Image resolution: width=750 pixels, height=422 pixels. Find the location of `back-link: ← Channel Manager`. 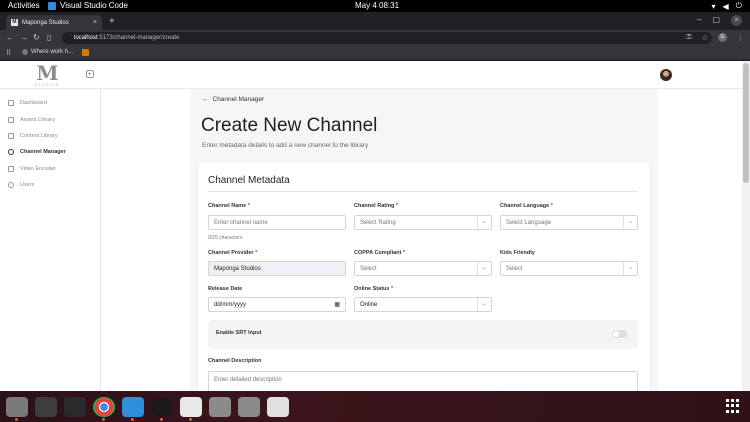

back-link: ← Channel Manager is located at coordinates (233, 99).